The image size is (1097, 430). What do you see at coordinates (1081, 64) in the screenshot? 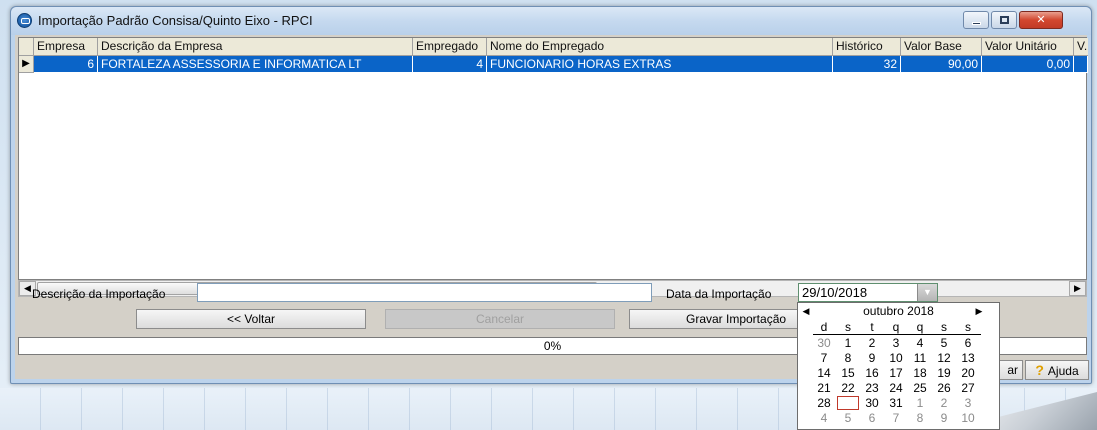
I see `cell-extra` at bounding box center [1081, 64].